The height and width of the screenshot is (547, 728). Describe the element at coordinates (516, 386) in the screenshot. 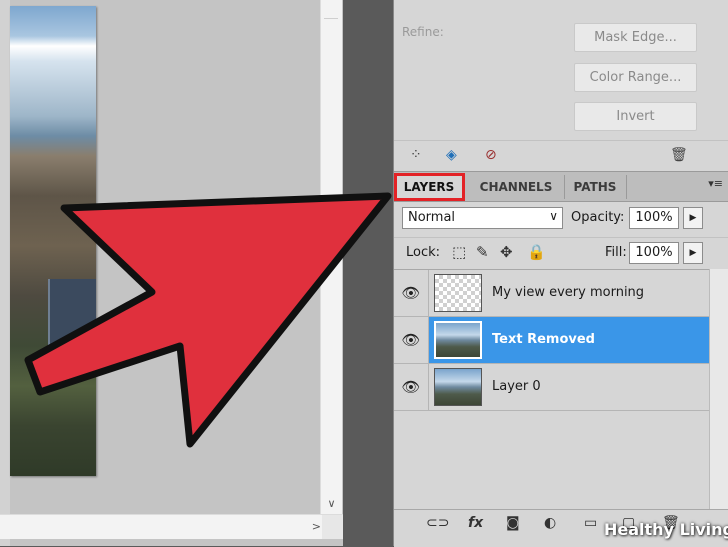

I see `layer-name: Layer 0` at that location.